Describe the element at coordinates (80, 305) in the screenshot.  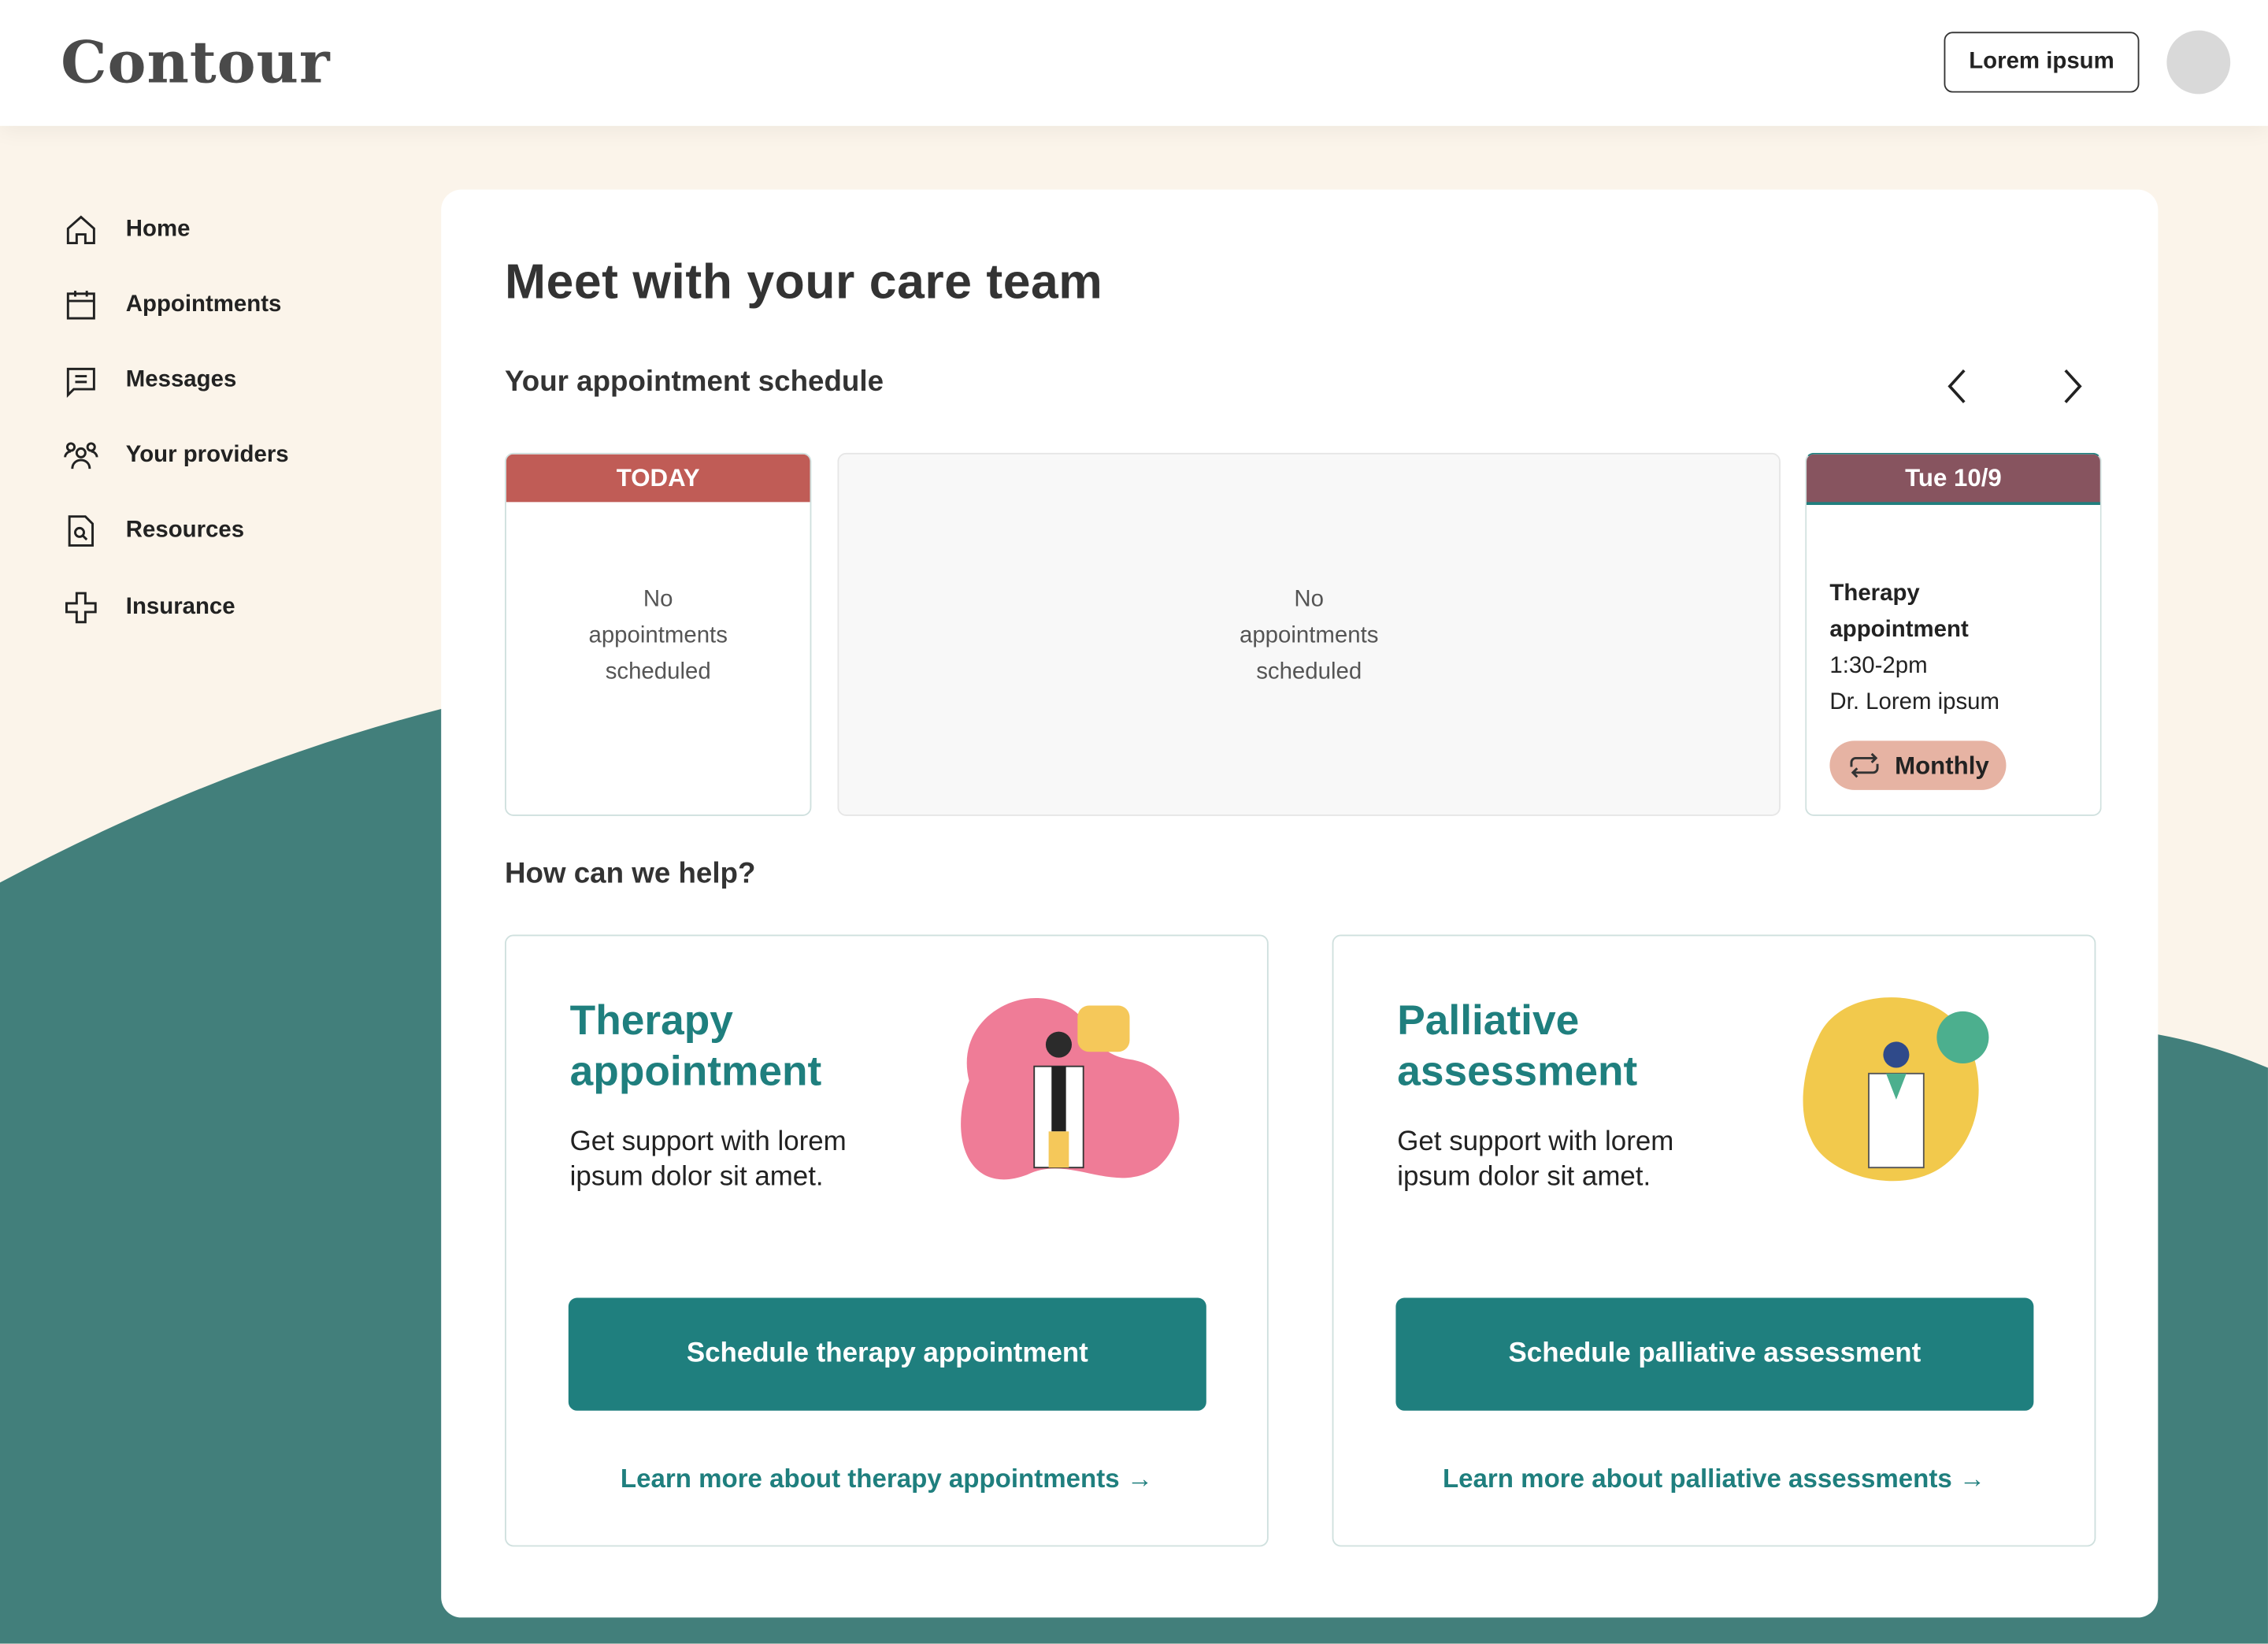
I see `calendar-icon` at that location.